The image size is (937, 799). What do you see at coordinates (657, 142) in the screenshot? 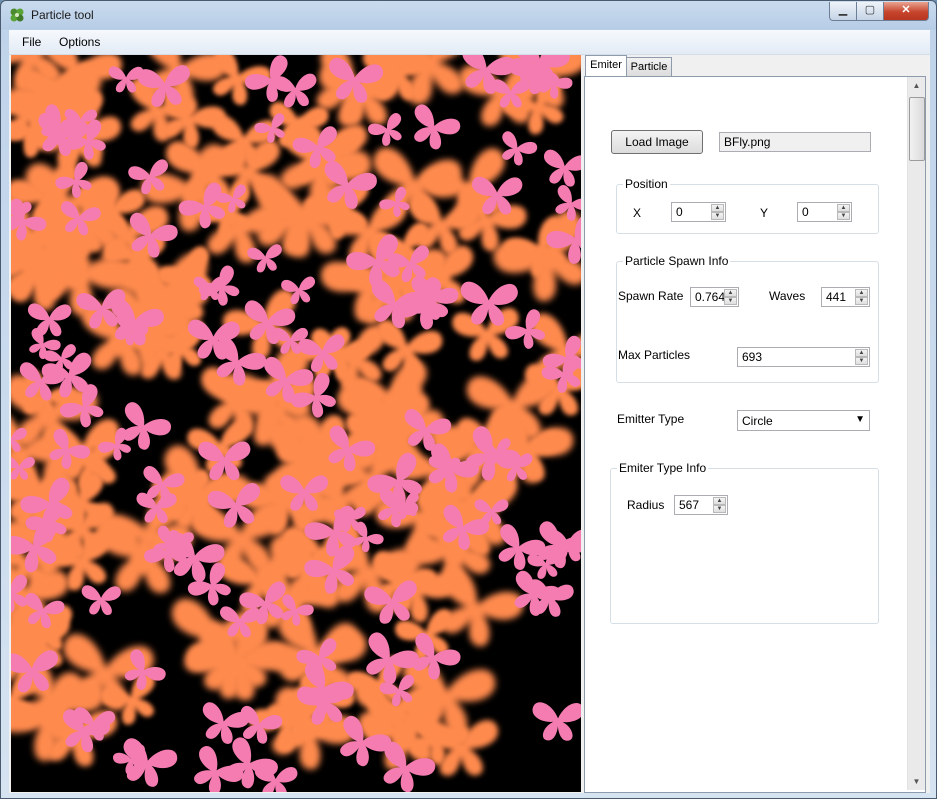
I see `load-image-button: Load Image` at bounding box center [657, 142].